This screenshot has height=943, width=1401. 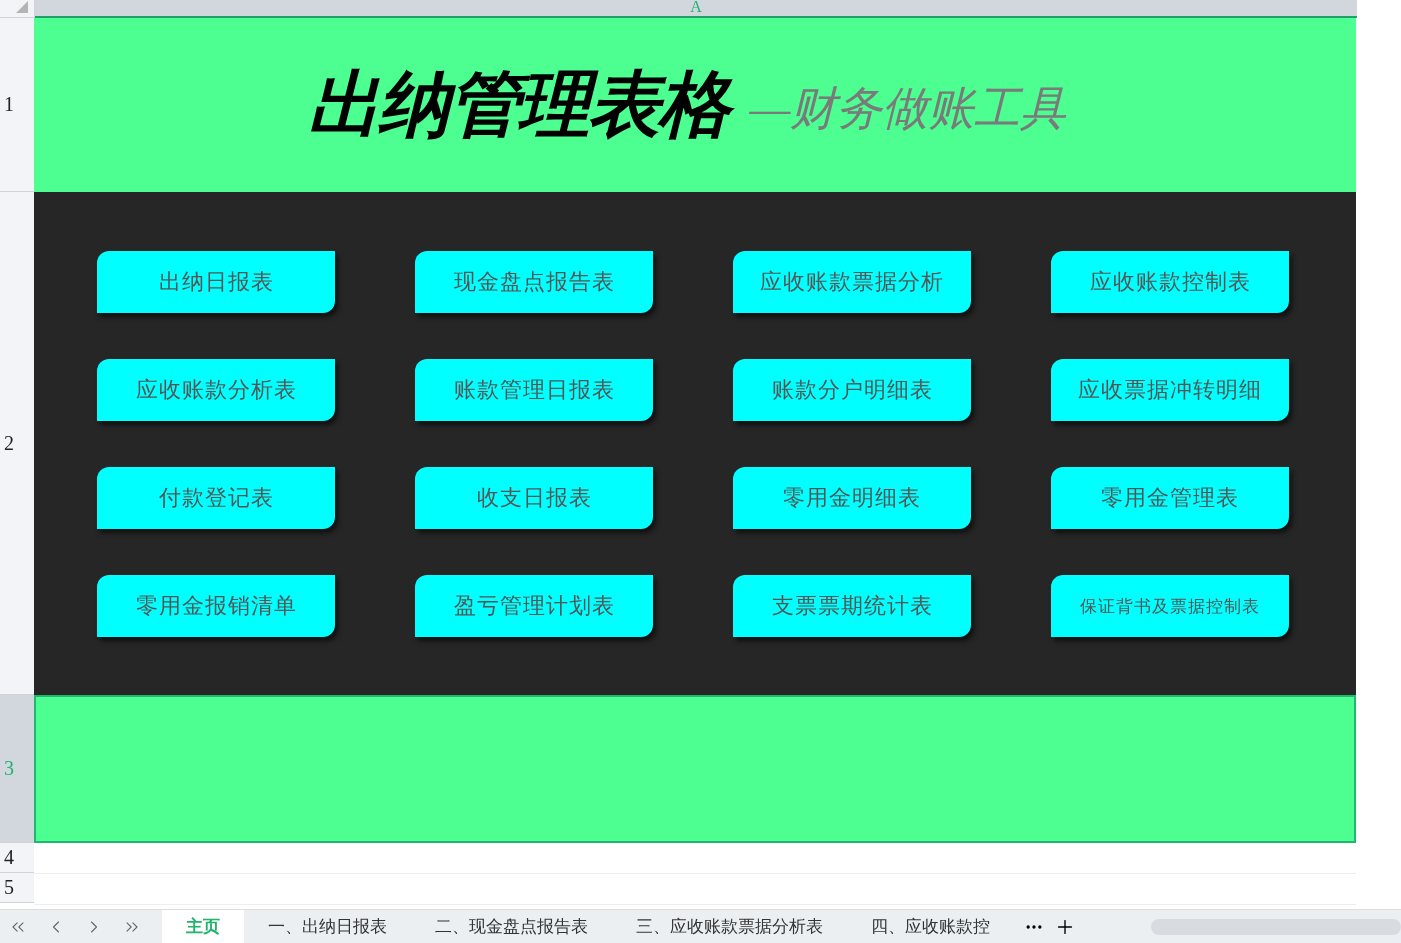 I want to click on sheet-title: 出纳管理表格, so click(x=522, y=105).